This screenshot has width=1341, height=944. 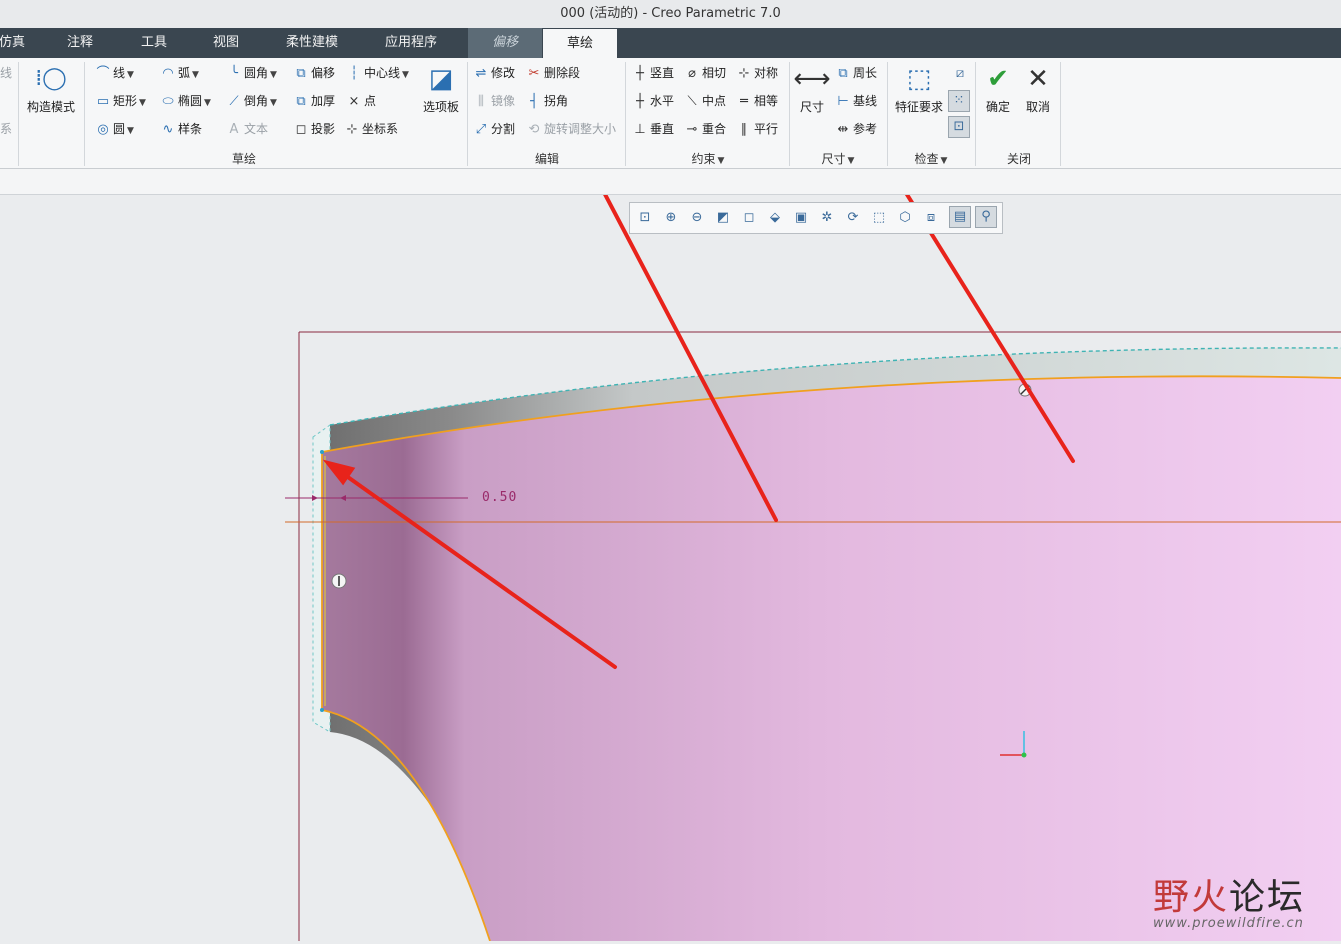 What do you see at coordinates (931, 158) in the screenshot?
I see `group-label-inspect: 检查 ▼` at bounding box center [931, 158].